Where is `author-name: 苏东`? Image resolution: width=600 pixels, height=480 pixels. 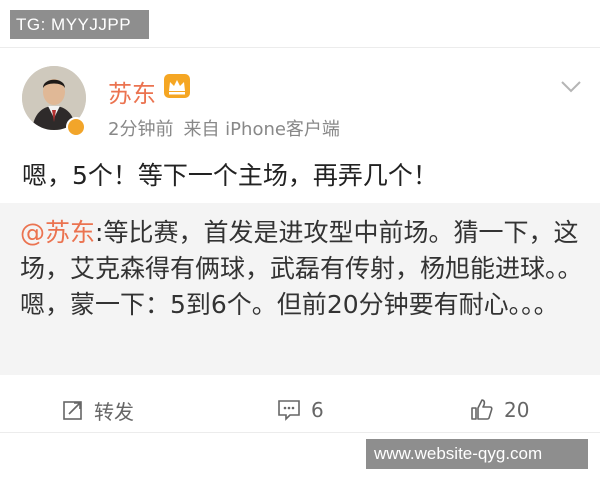
author-name: 苏东 is located at coordinates (132, 91).